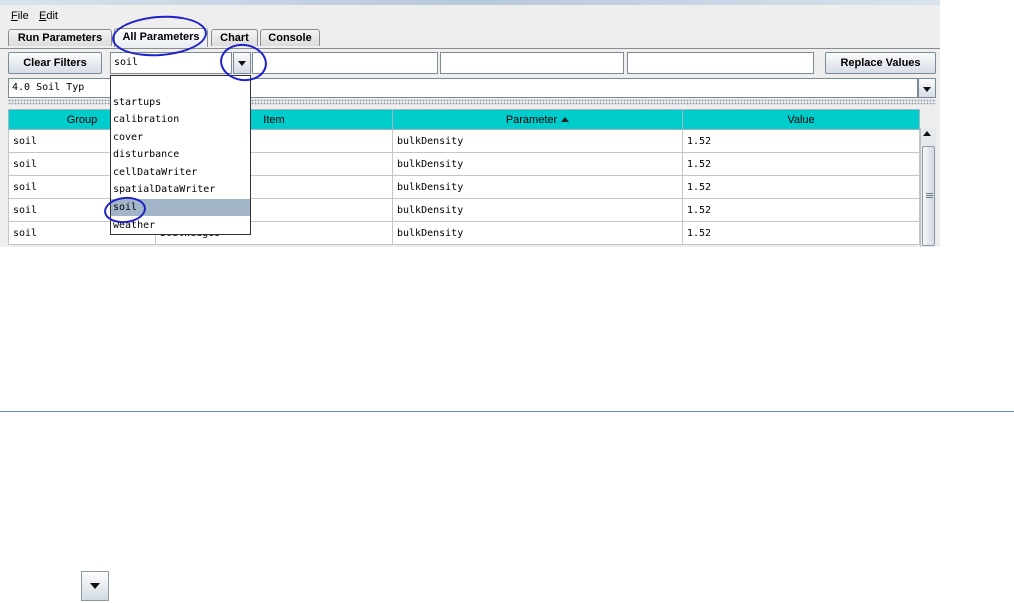  What do you see at coordinates (507, 411) in the screenshot?
I see `page-divider-line` at bounding box center [507, 411].